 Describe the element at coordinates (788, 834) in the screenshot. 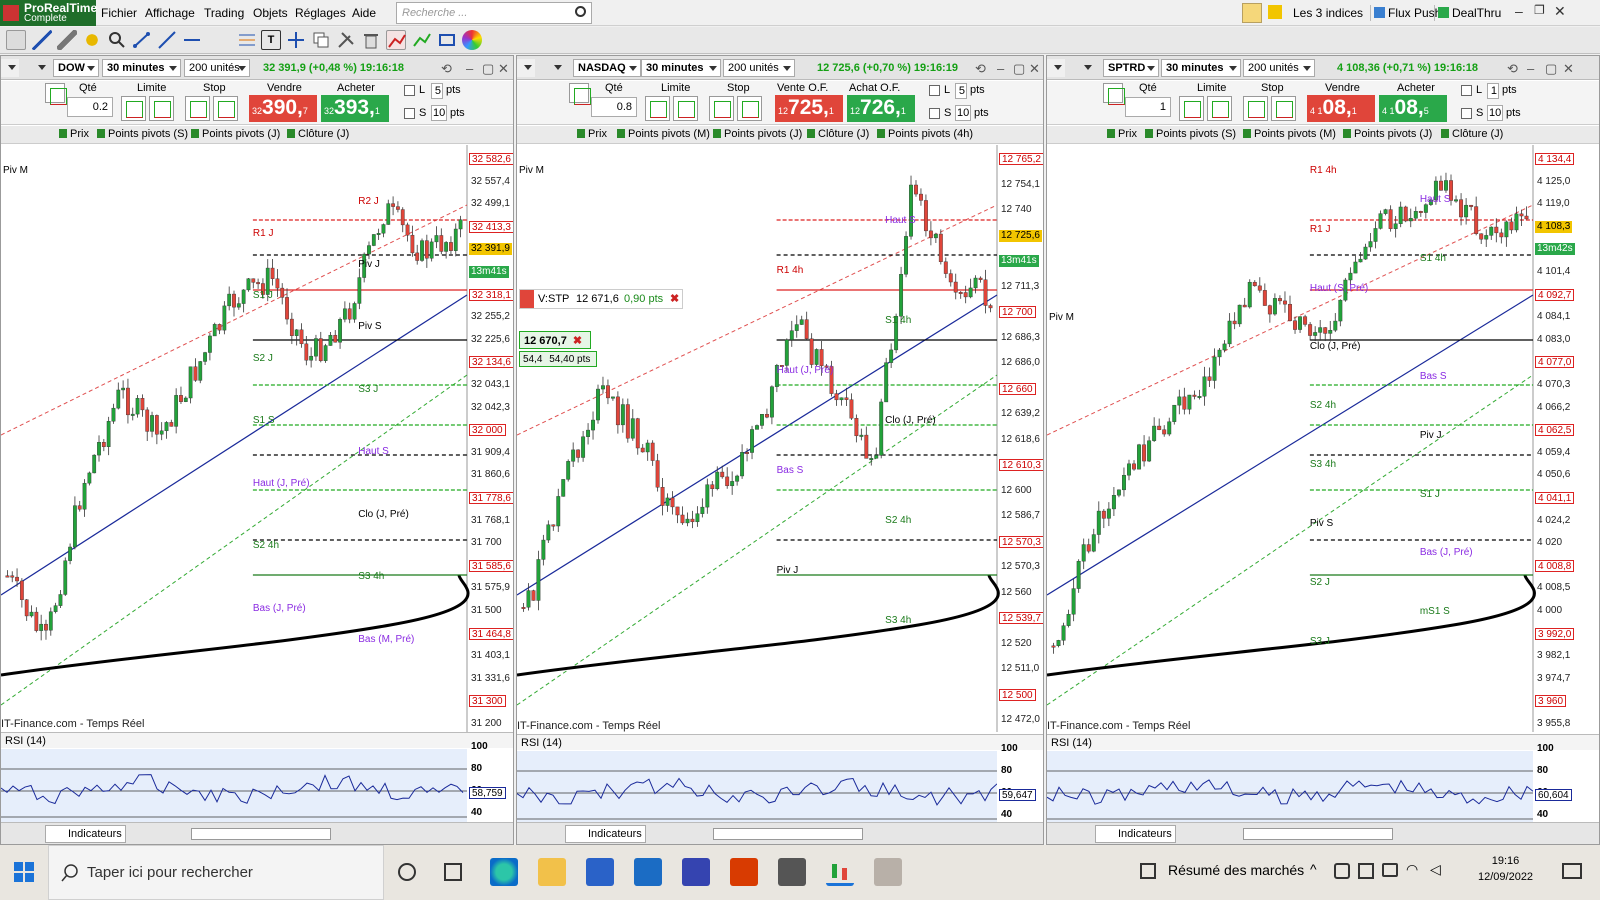

I see `horizontal-scrollbar` at that location.